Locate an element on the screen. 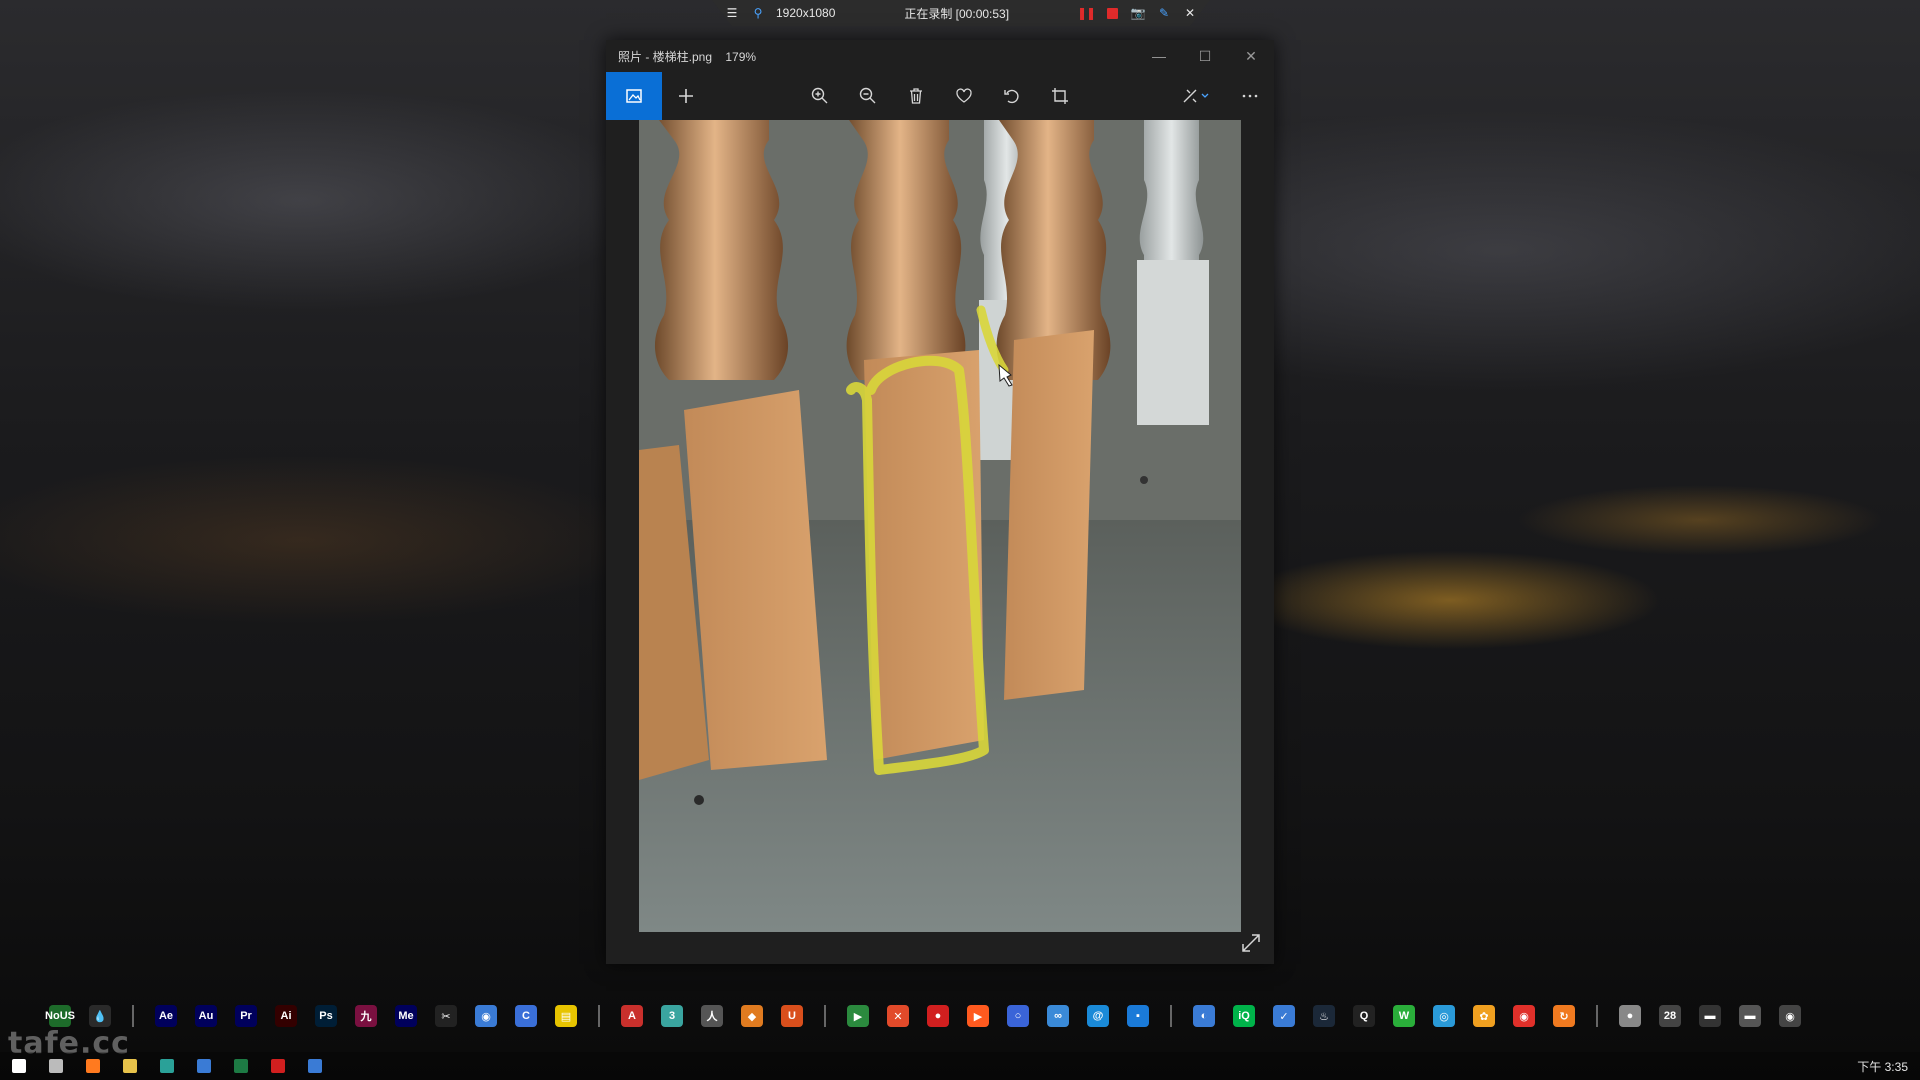 The width and height of the screenshot is (1920, 1080). close-button: ✕ is located at coordinates (1251, 56).